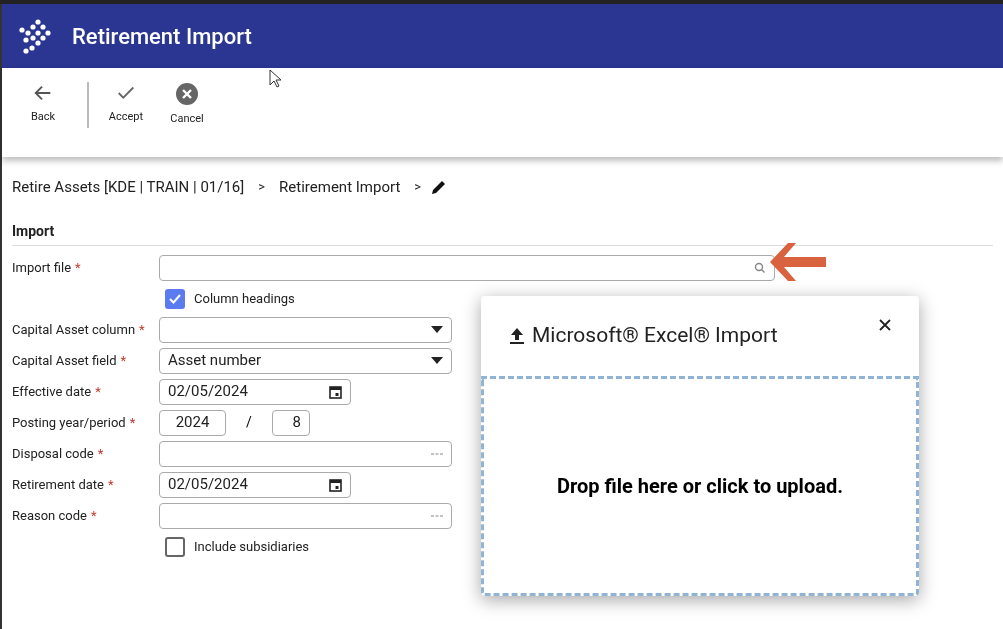  What do you see at coordinates (291, 422) in the screenshot?
I see `period-field: 8` at bounding box center [291, 422].